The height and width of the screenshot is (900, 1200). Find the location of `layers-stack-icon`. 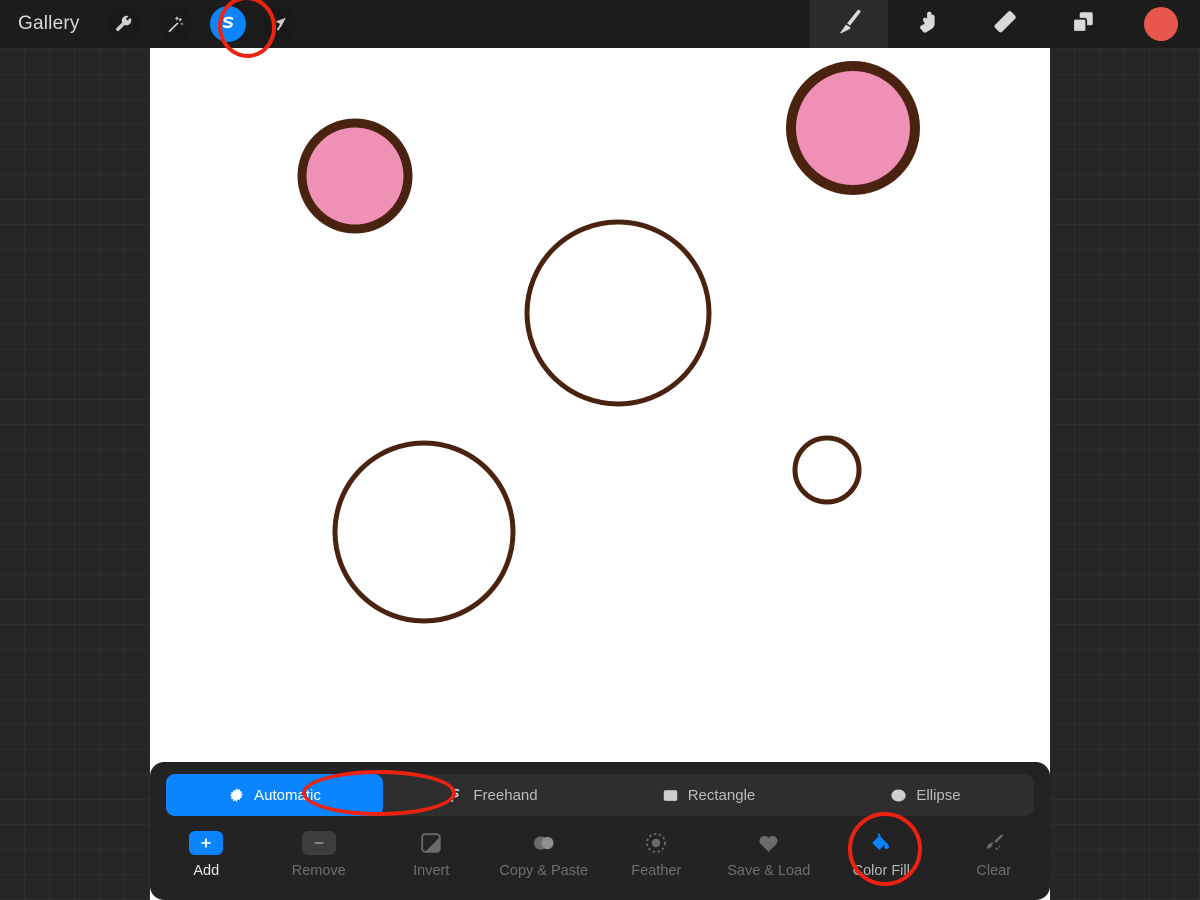

layers-stack-icon is located at coordinates (1083, 24).